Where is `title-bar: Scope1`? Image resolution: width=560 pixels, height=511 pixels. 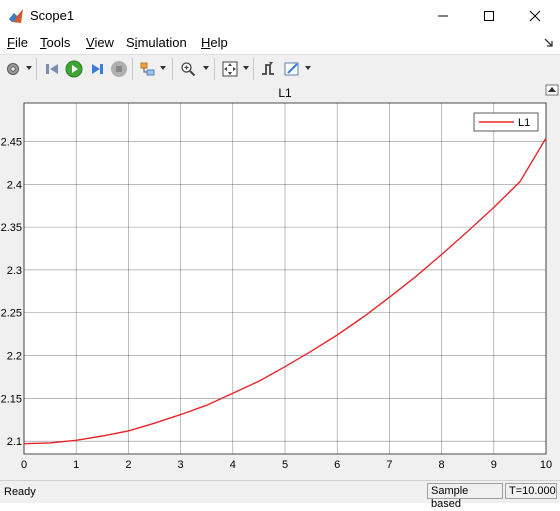 title-bar: Scope1 is located at coordinates (280, 16).